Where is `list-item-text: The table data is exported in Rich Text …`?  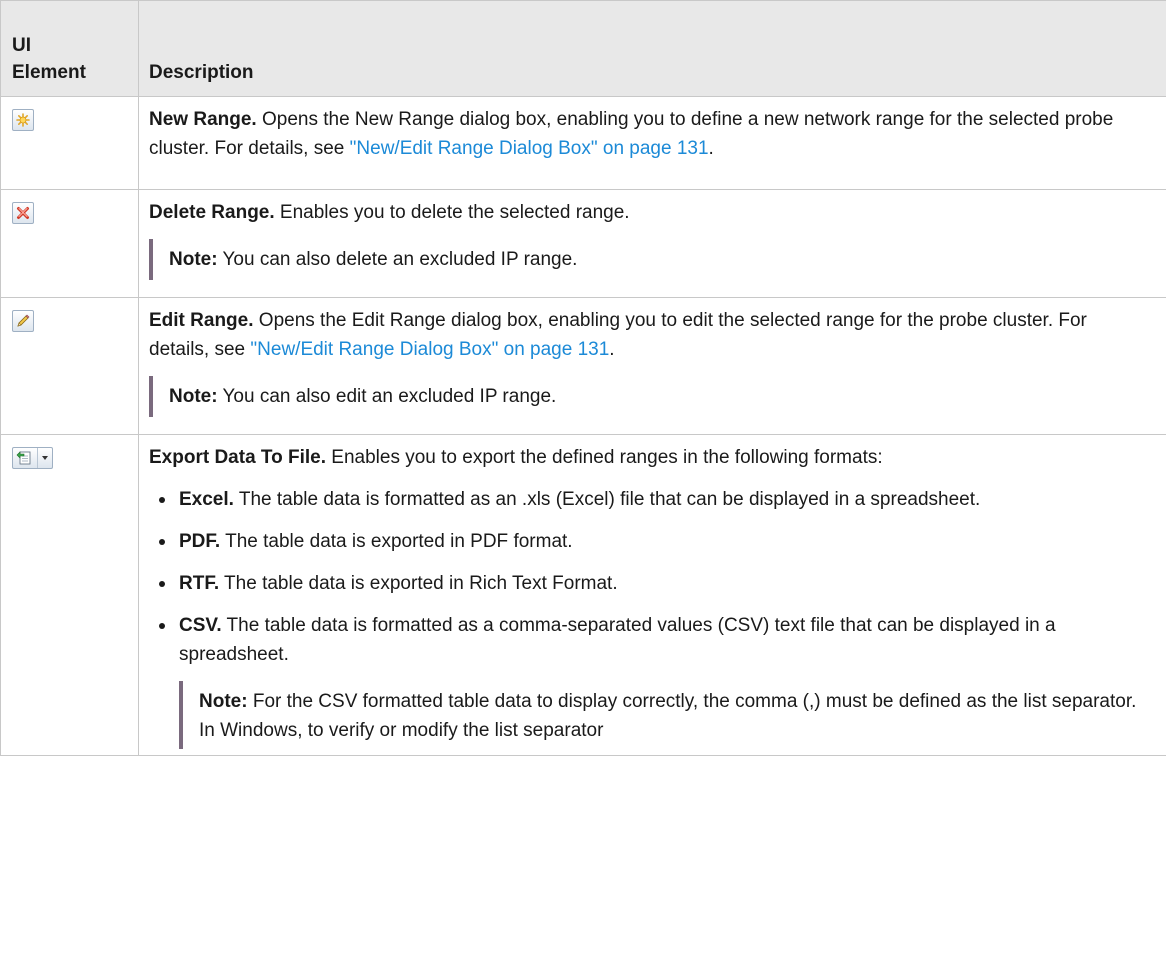 list-item-text: The table data is exported in Rich Text … is located at coordinates (418, 583).